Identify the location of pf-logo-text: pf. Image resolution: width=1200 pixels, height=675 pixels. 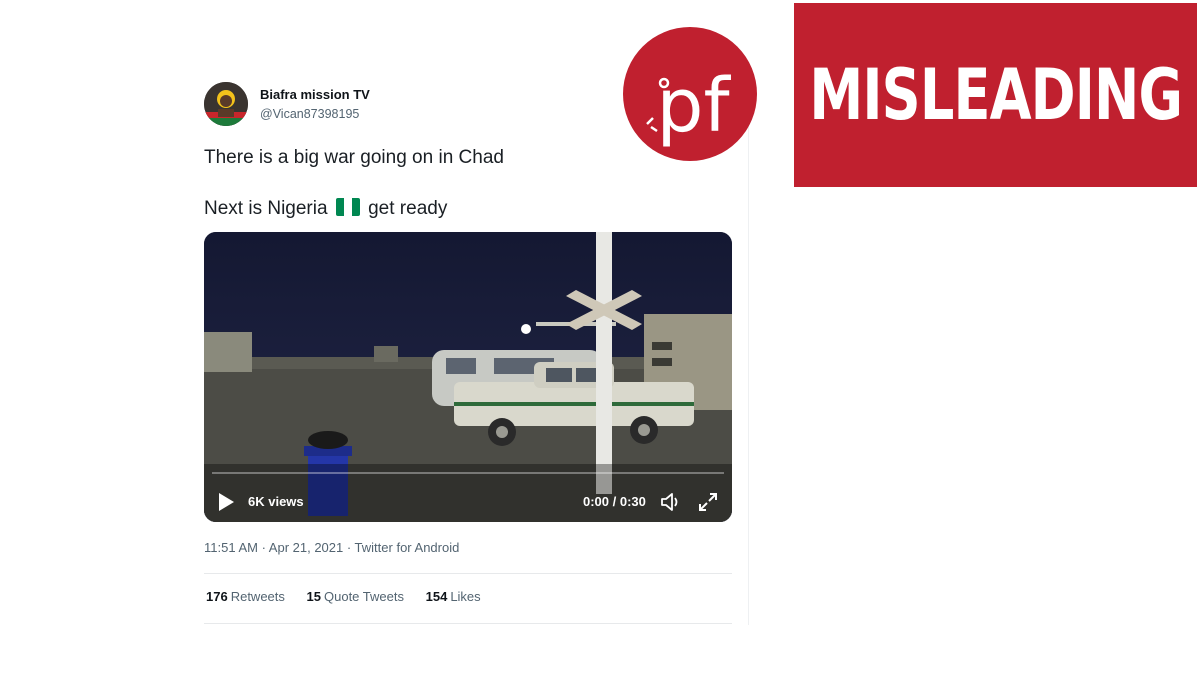
(693, 106).